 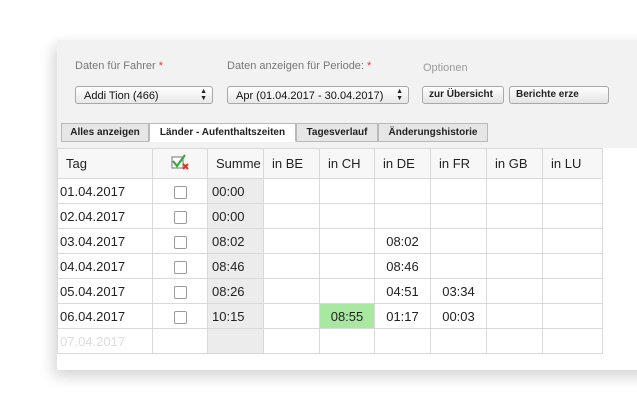 I want to click on fr-cell: 00:03, so click(x=458, y=316).